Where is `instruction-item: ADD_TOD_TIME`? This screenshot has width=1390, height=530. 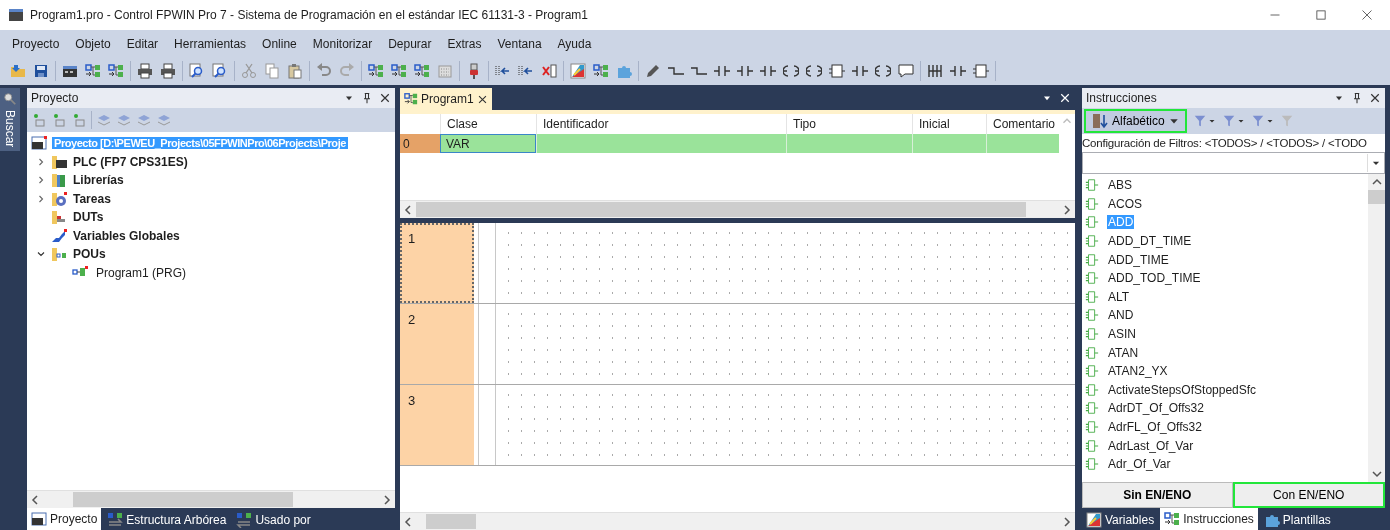 instruction-item: ADD_TOD_TIME is located at coordinates (1154, 278).